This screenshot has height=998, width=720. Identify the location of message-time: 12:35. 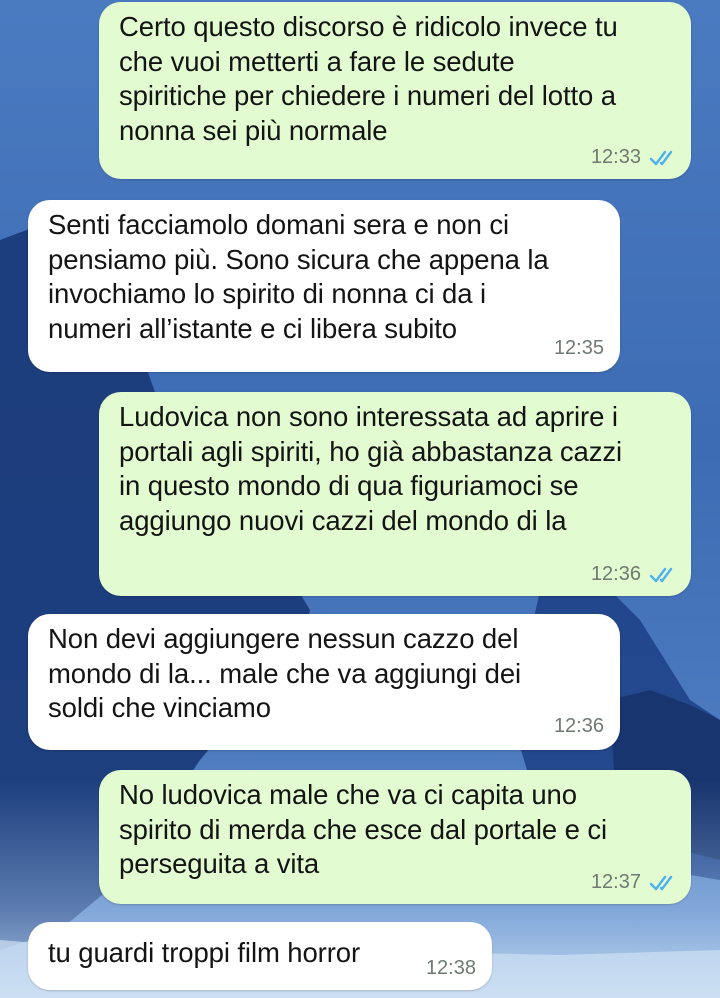
(578, 348).